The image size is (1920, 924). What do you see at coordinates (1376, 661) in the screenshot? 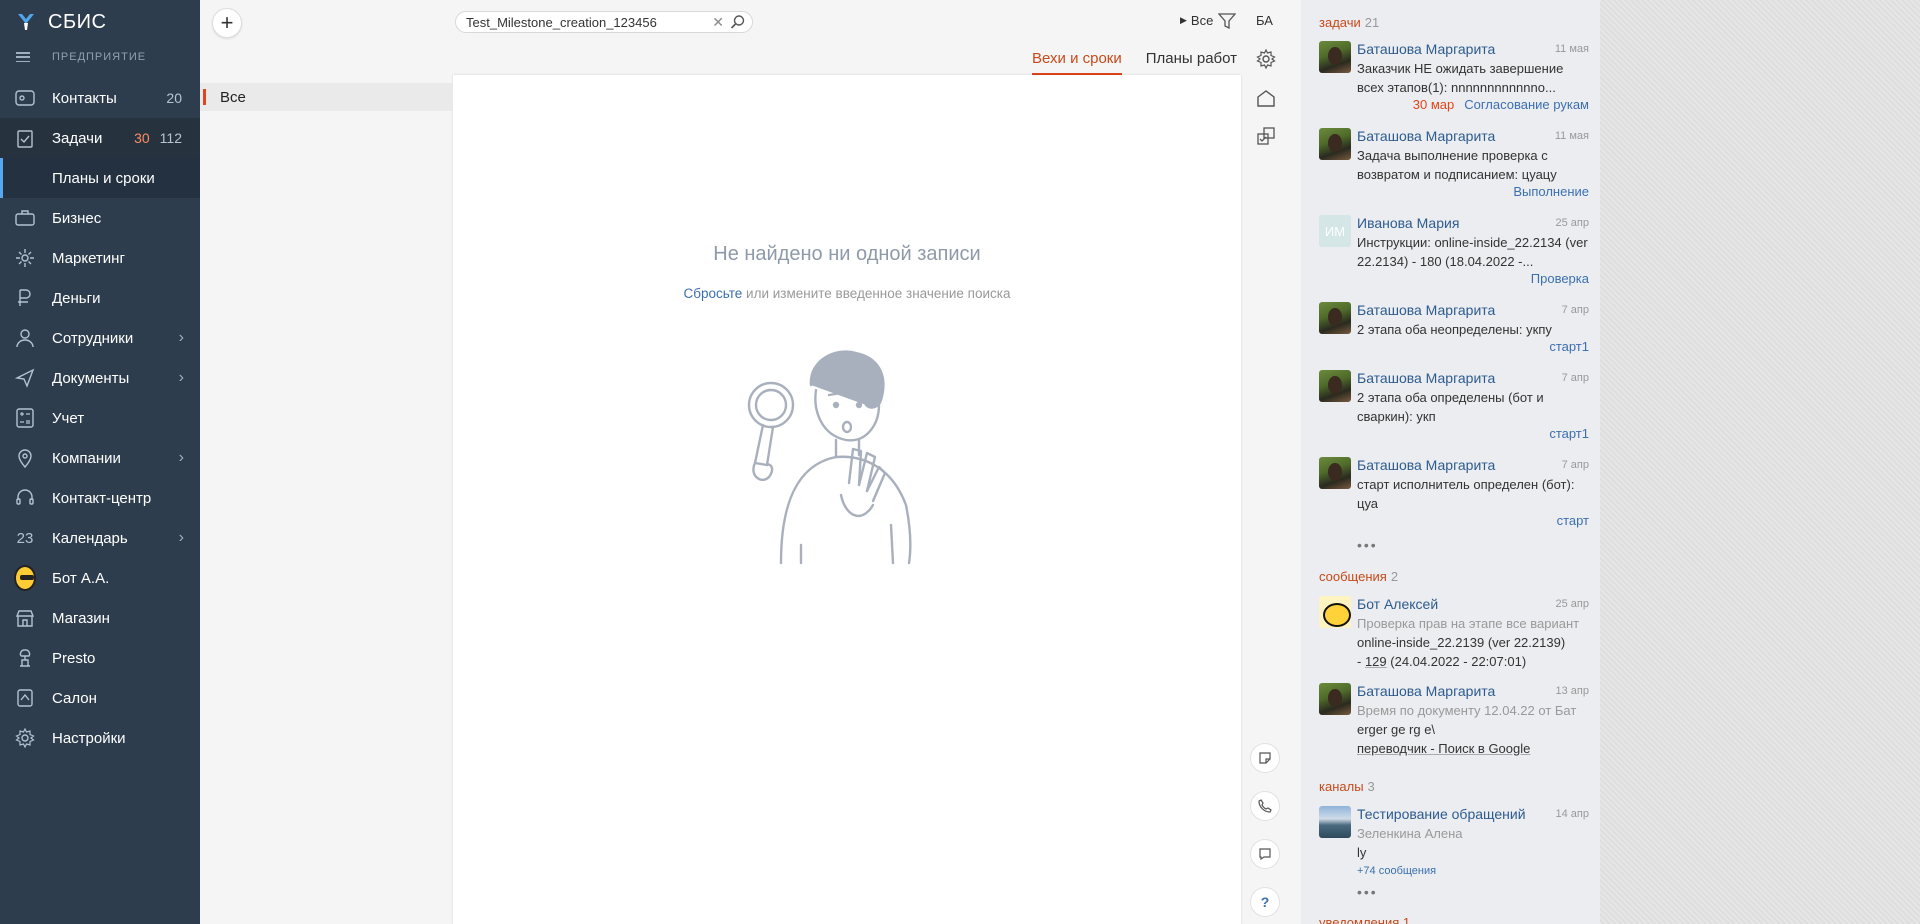
I see `item-link: 129` at bounding box center [1376, 661].